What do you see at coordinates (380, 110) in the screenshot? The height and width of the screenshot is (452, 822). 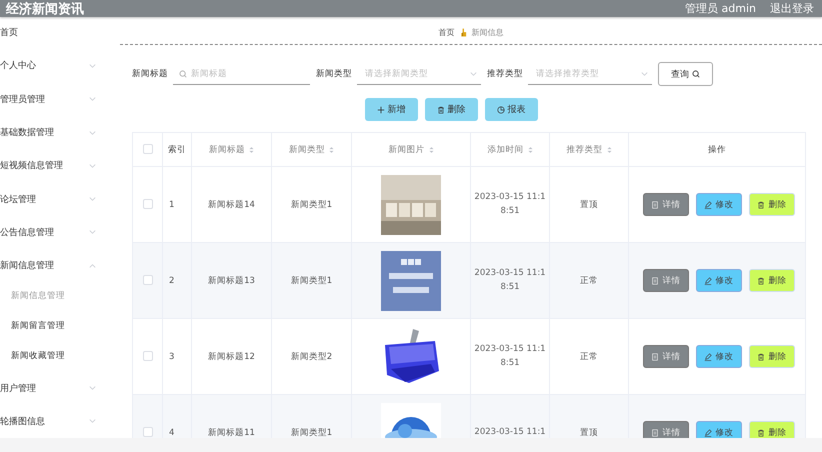 I see `plus-icon` at bounding box center [380, 110].